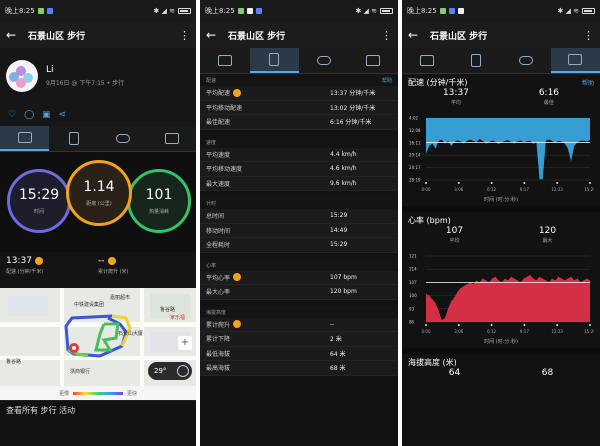 The height and width of the screenshot is (446, 600). Describe the element at coordinates (299, 216) in the screenshot. I see `stat-row: 总时间 15:29` at that location.